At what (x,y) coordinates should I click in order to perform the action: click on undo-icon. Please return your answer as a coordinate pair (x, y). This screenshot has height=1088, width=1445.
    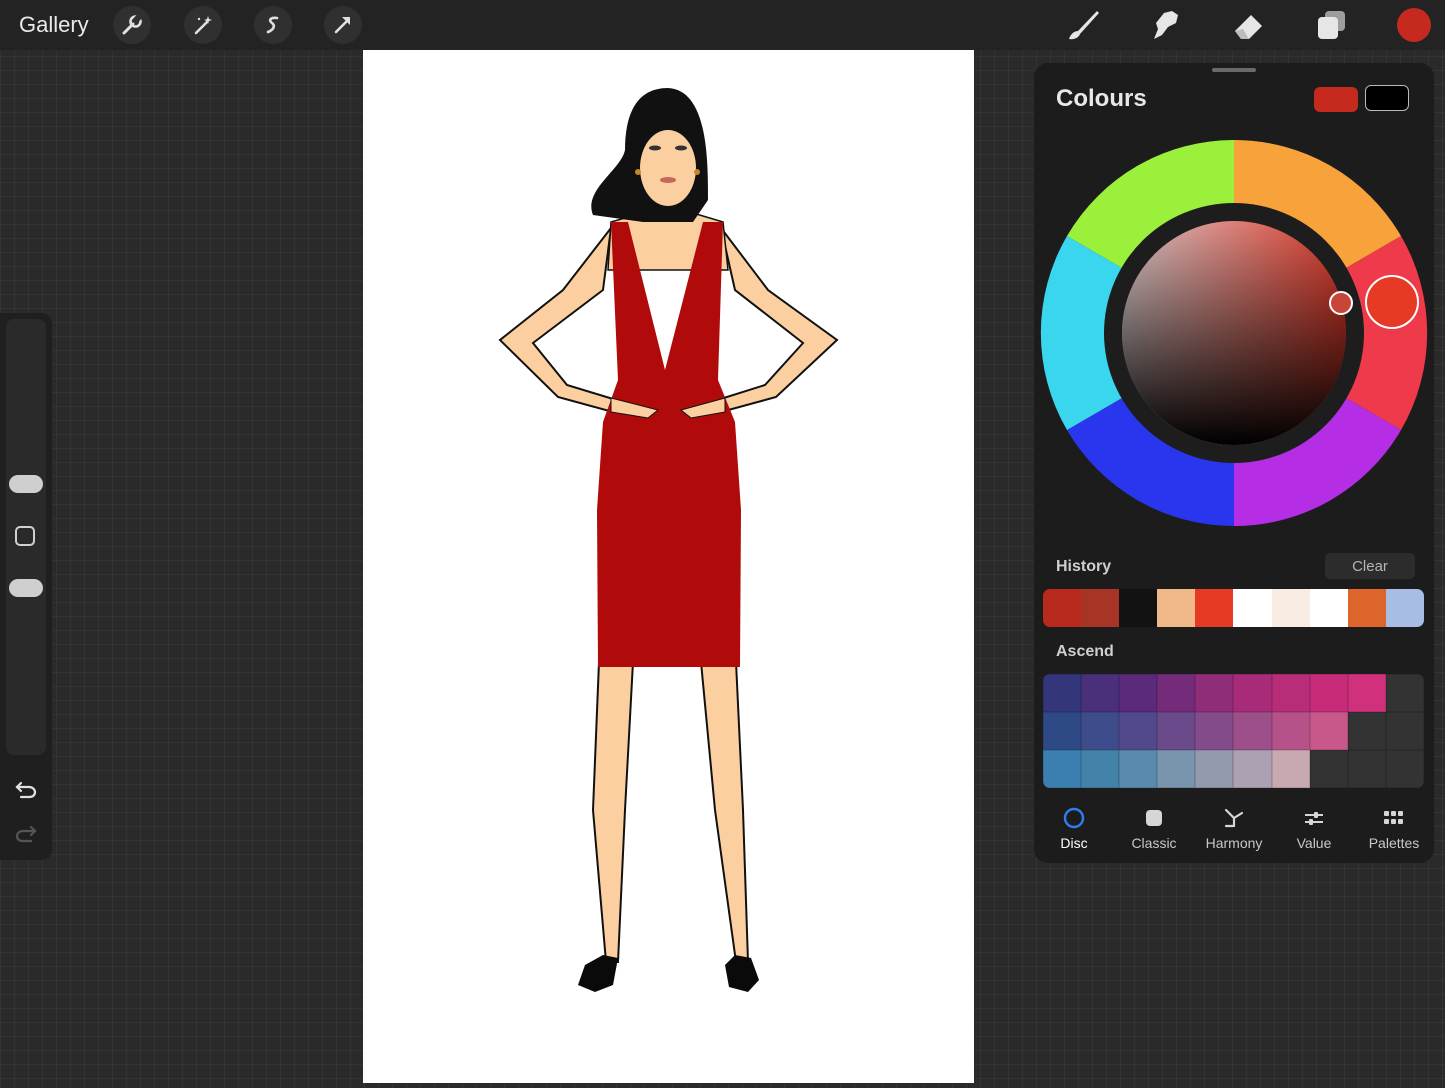
    Looking at the image, I should click on (26, 789).